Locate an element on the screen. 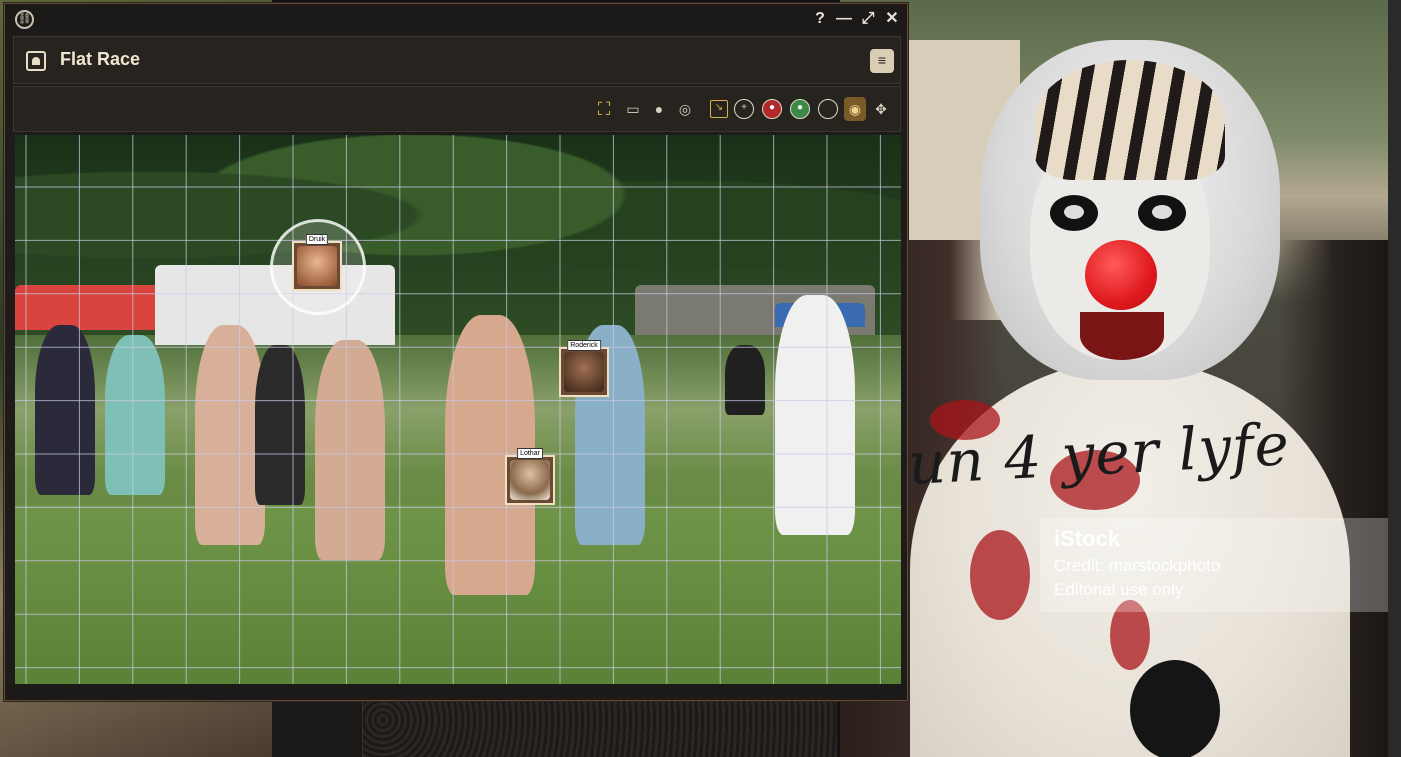 This screenshot has width=1401, height=757. token-nameplate: Roderick is located at coordinates (584, 345).